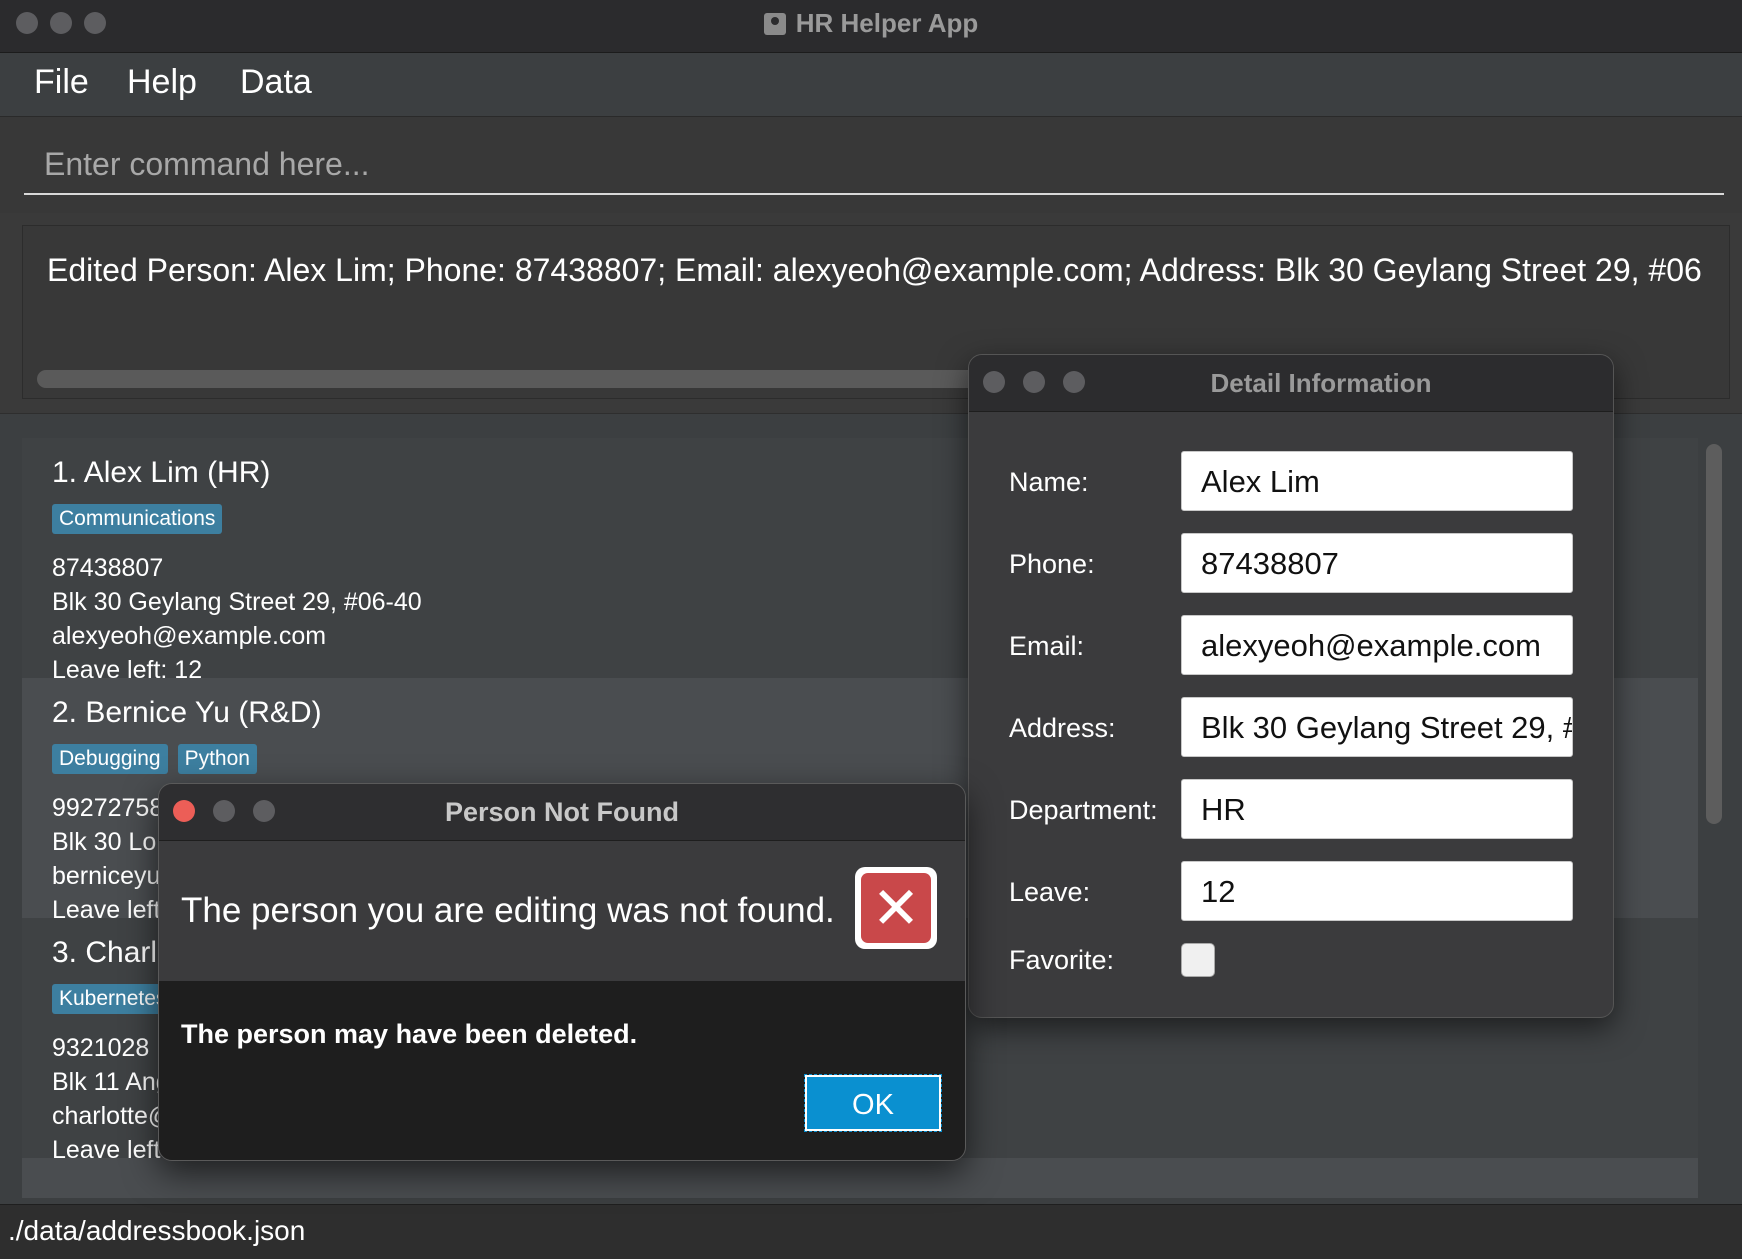 The image size is (1742, 1259). I want to click on name-label: Name:, so click(1049, 482).